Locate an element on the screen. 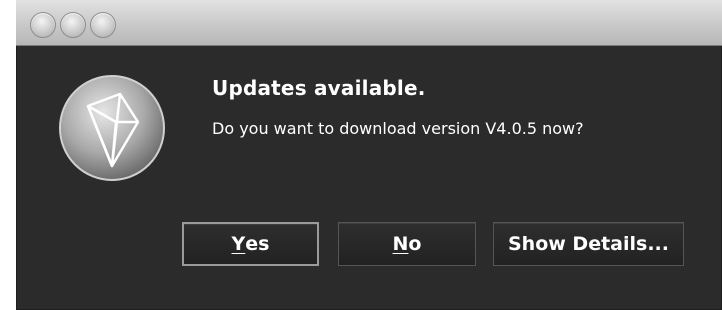  dialog-title: Updates available. is located at coordinates (319, 88).